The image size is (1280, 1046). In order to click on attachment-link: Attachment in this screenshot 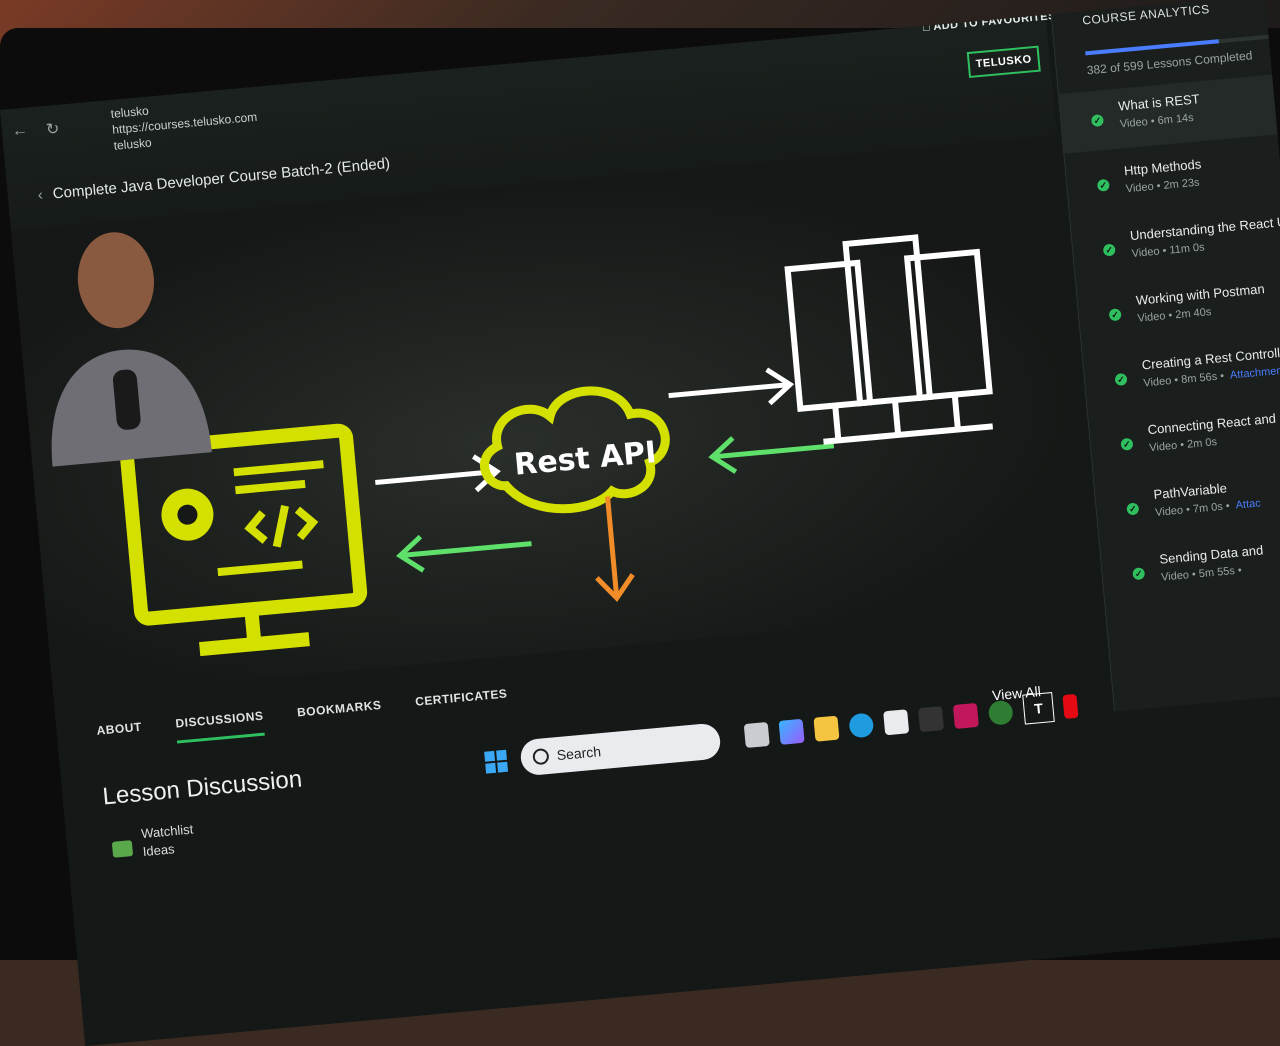, I will do `click(1254, 373)`.